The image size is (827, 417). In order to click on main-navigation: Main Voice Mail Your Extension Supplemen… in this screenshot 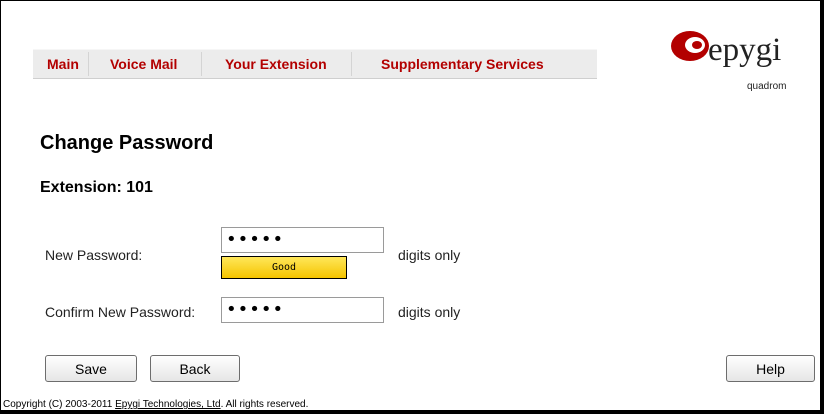, I will do `click(315, 64)`.